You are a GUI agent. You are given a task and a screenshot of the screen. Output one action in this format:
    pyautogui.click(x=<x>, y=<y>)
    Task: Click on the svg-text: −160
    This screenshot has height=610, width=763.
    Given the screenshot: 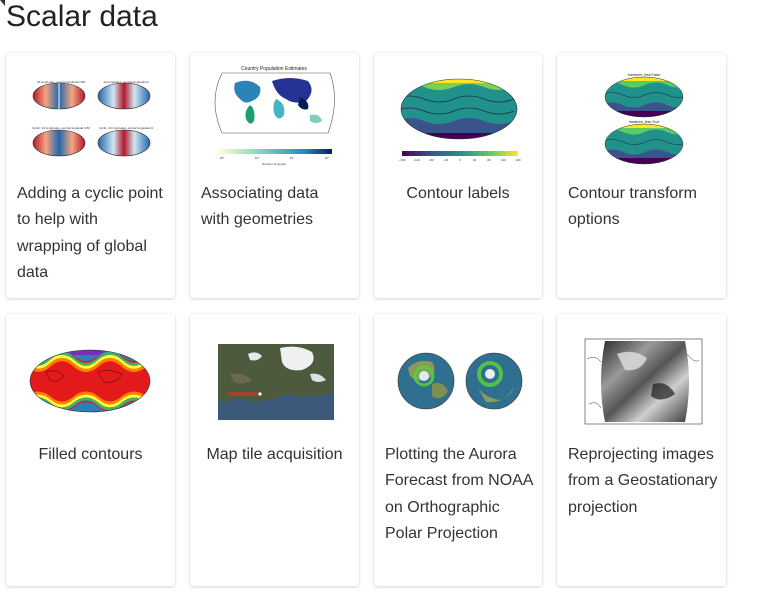 What is the action you would take?
    pyautogui.click(x=402, y=160)
    